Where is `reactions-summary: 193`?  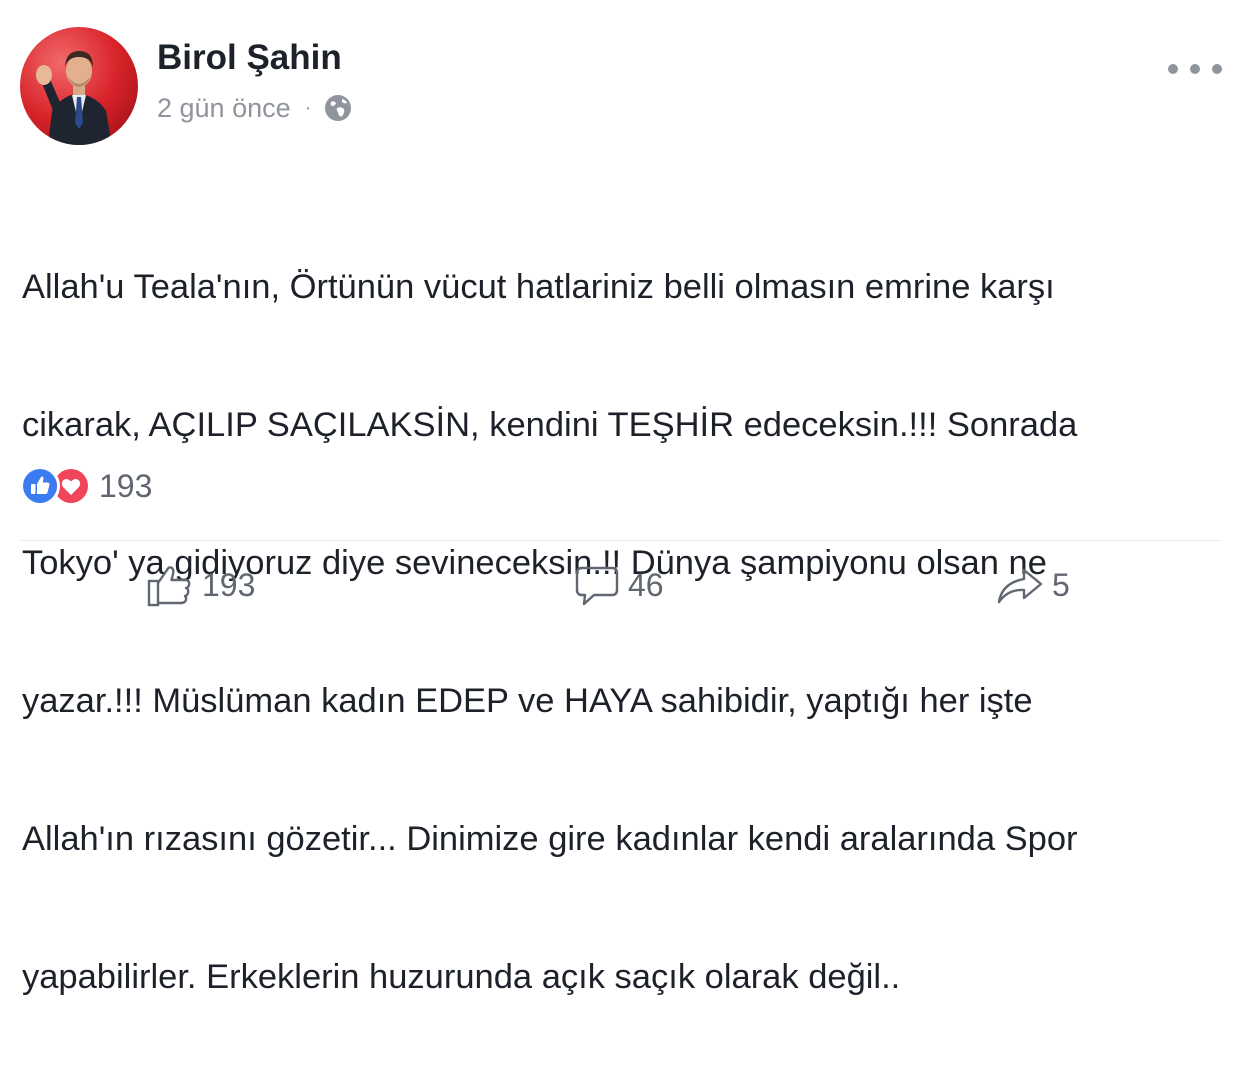 reactions-summary: 193 is located at coordinates (86, 486).